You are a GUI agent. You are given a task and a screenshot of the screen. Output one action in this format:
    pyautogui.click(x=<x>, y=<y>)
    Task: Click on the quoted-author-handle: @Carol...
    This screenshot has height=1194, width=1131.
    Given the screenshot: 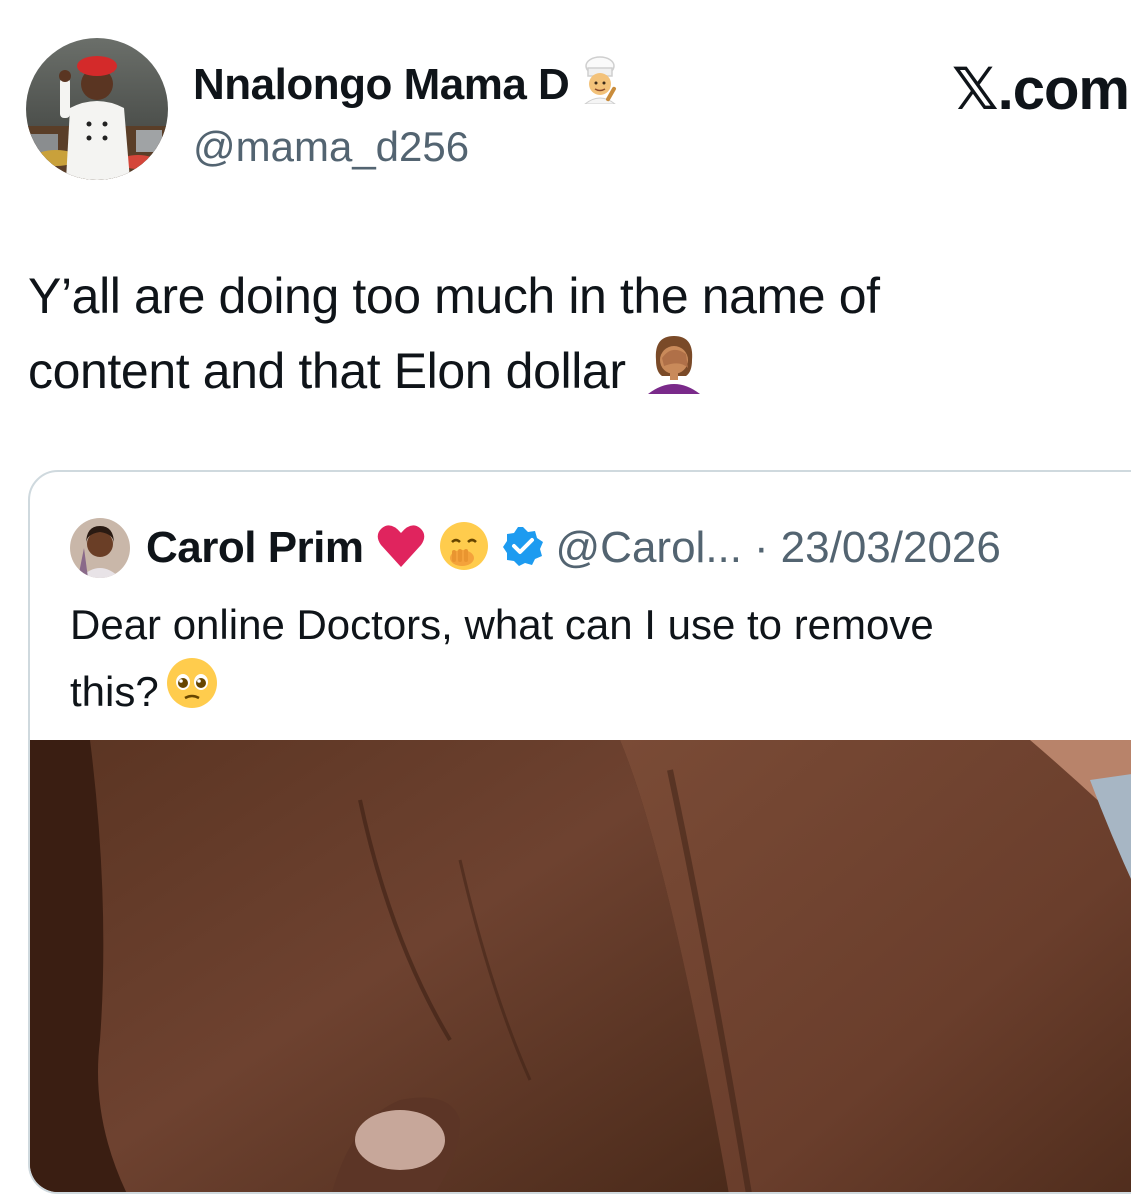 What is the action you would take?
    pyautogui.click(x=649, y=548)
    